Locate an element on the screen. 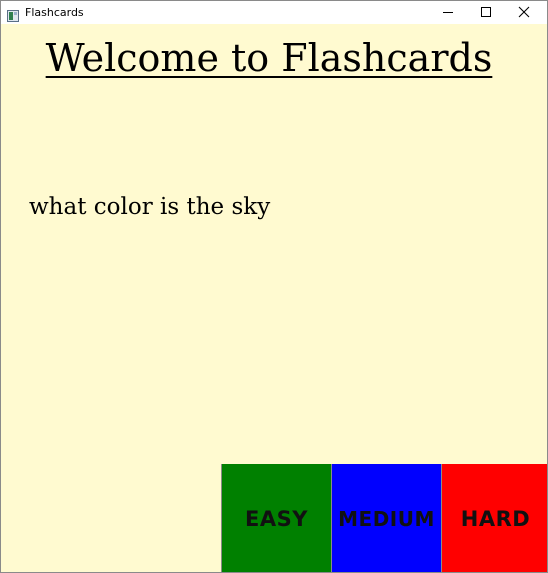 The height and width of the screenshot is (573, 548). easy-button: EASY is located at coordinates (276, 518).